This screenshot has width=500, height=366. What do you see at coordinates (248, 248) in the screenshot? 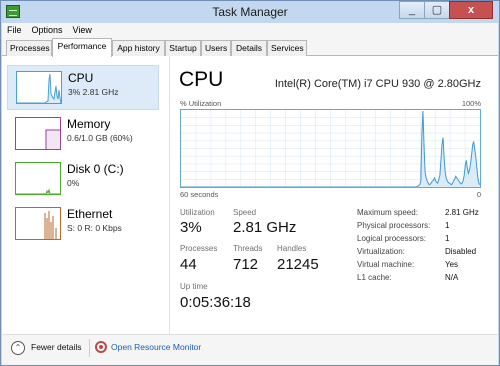
I see `threads-label: Threads` at bounding box center [248, 248].